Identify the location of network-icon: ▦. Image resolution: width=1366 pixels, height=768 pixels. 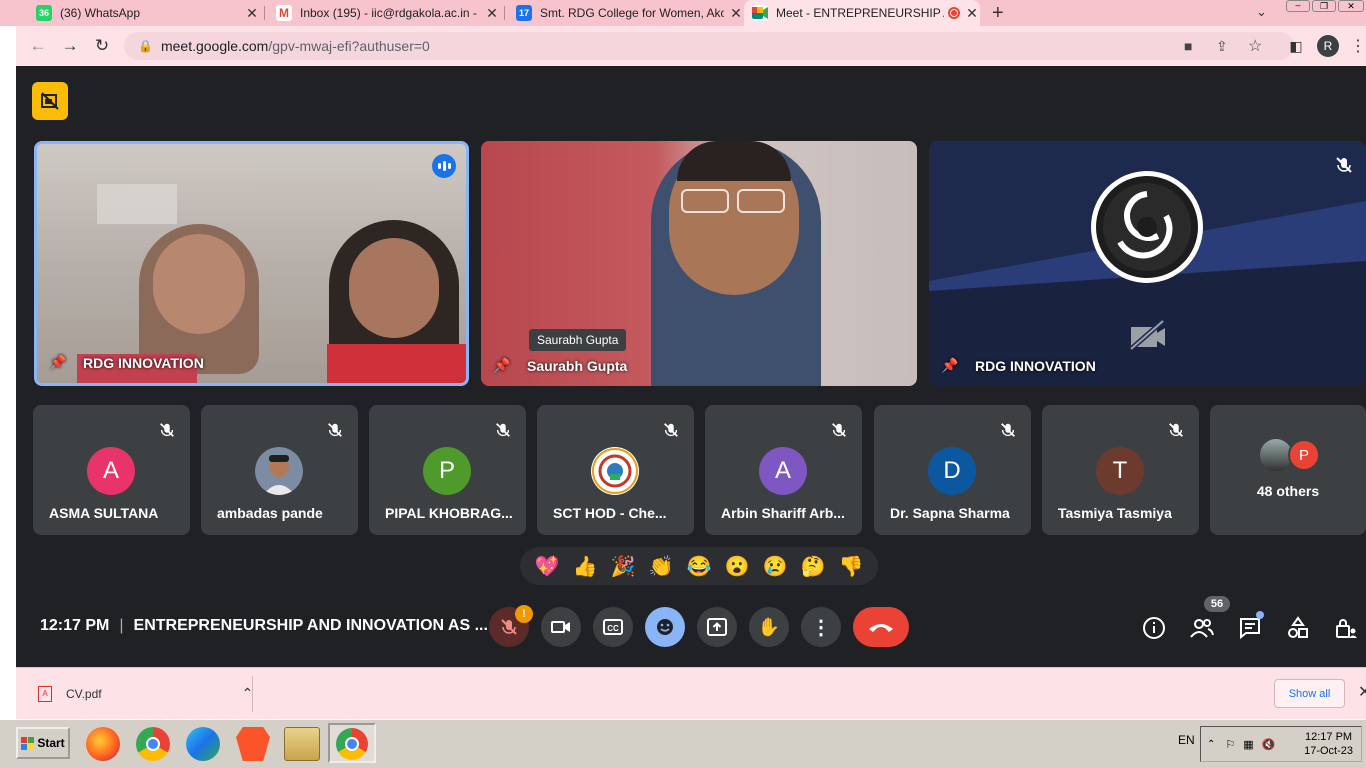
(1248, 744).